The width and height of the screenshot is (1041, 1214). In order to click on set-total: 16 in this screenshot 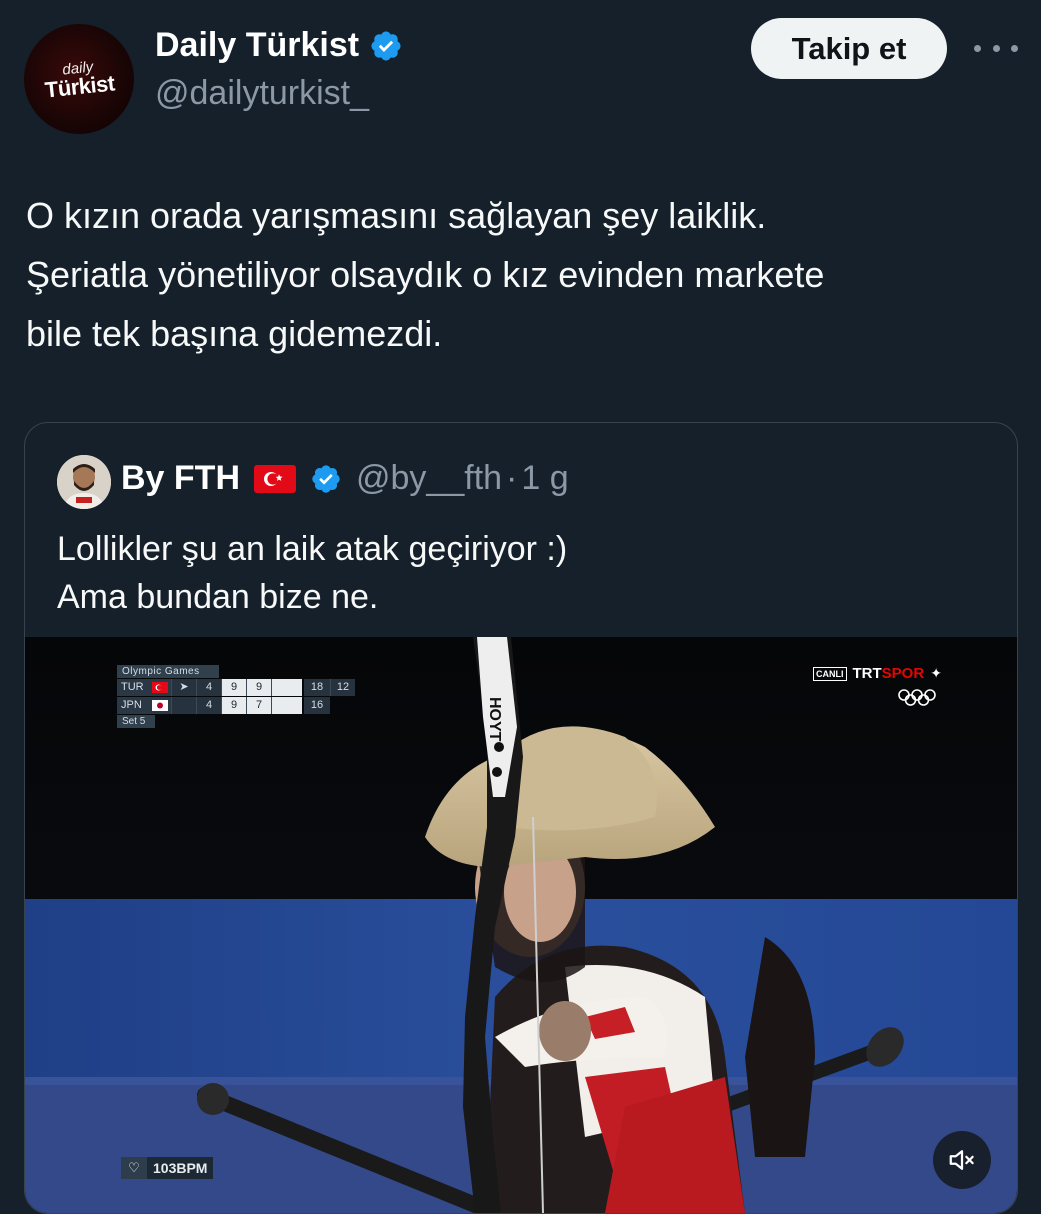, I will do `click(317, 705)`.